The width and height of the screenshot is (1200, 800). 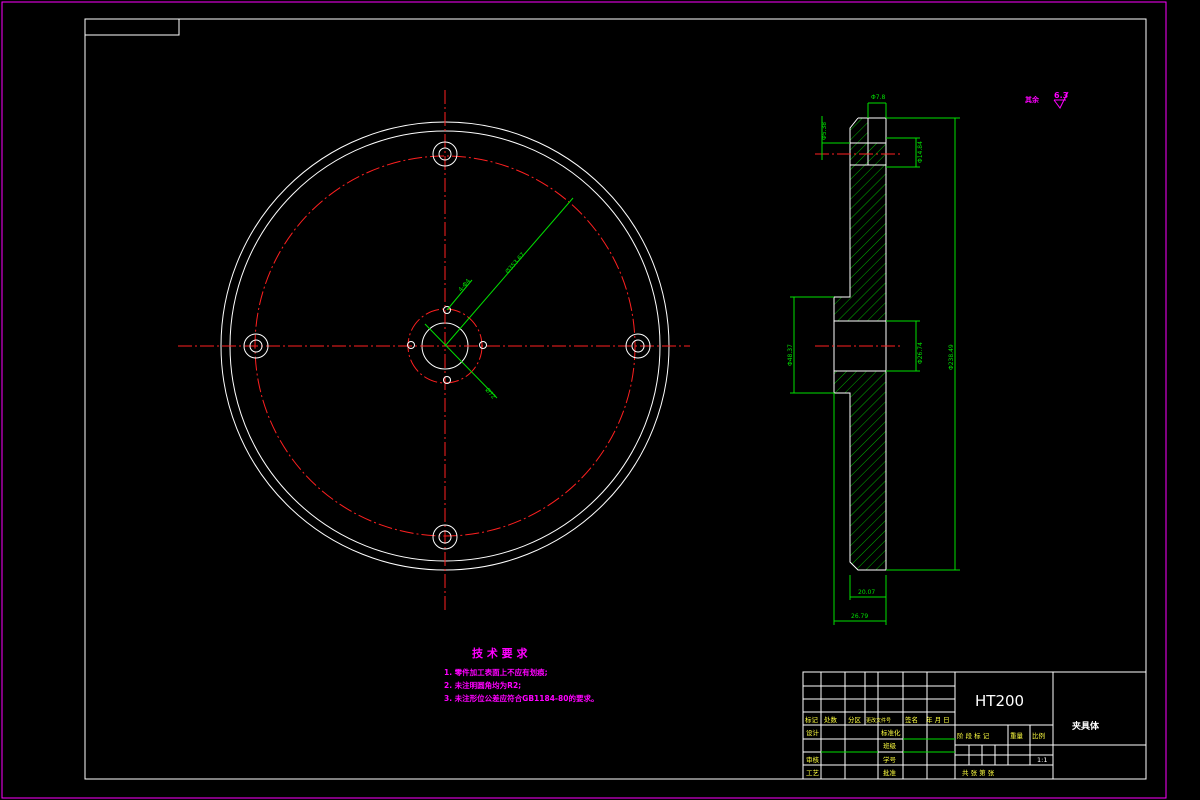 What do you see at coordinates (891, 732) in the screenshot?
I see `label-standardization: 标准化` at bounding box center [891, 732].